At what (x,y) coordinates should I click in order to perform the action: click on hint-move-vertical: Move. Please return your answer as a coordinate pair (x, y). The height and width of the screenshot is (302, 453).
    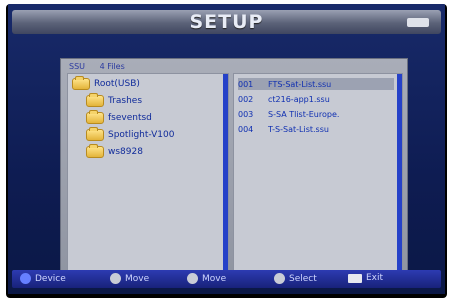
    Looking at the image, I should click on (129, 278).